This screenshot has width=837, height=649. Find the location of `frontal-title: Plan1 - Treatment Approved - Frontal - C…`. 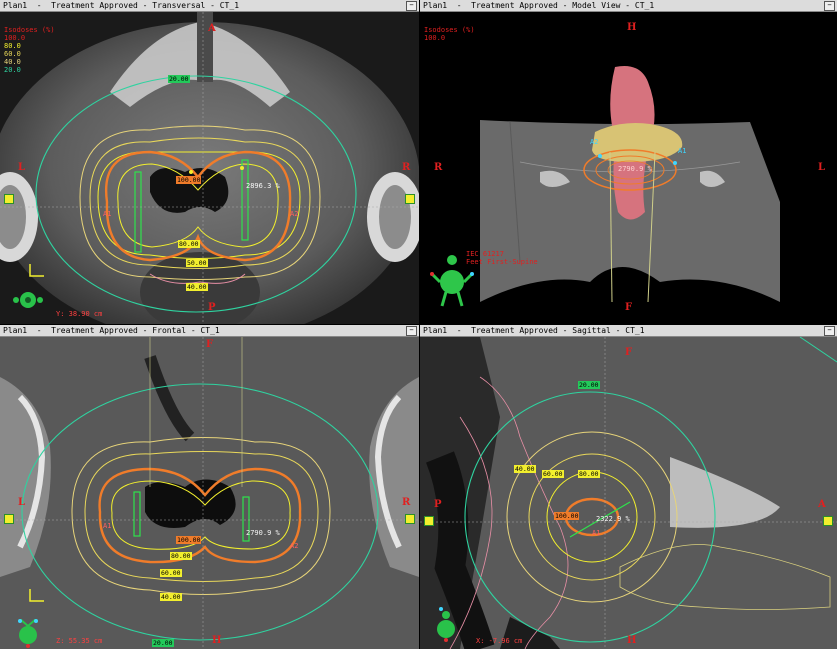

frontal-title: Plan1 - Treatment Approved - Frontal - C… is located at coordinates (209, 331).